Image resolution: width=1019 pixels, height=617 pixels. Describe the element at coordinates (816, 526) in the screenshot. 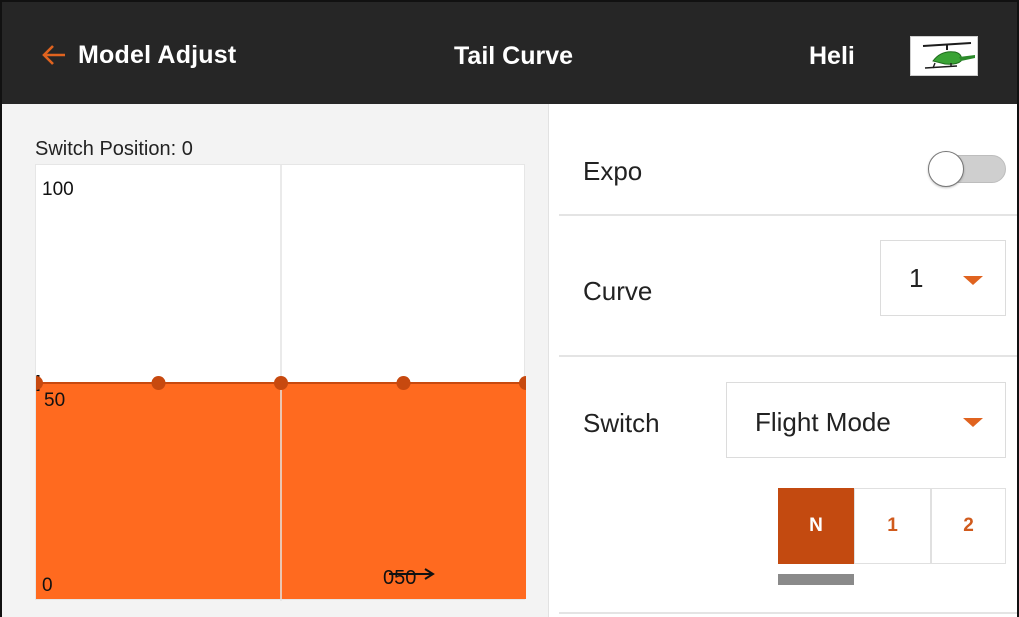

I see `position-tab-n: N` at that location.